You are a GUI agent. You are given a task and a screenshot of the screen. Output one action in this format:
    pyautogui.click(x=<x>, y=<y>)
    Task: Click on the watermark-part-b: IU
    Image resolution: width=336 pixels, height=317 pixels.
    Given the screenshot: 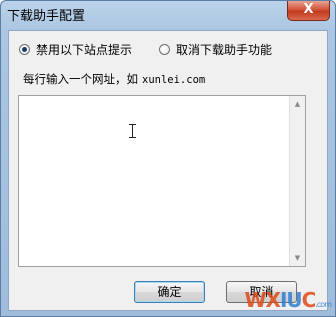 What is the action you would take?
    pyautogui.click(x=291, y=300)
    